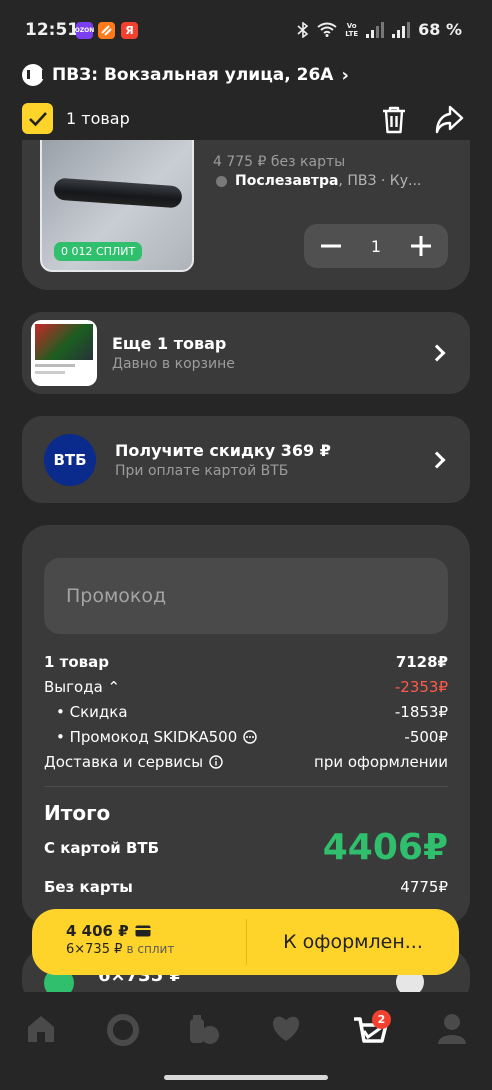 This screenshot has height=1090, width=492. I want to click on catalog-icon, so click(204, 1029).